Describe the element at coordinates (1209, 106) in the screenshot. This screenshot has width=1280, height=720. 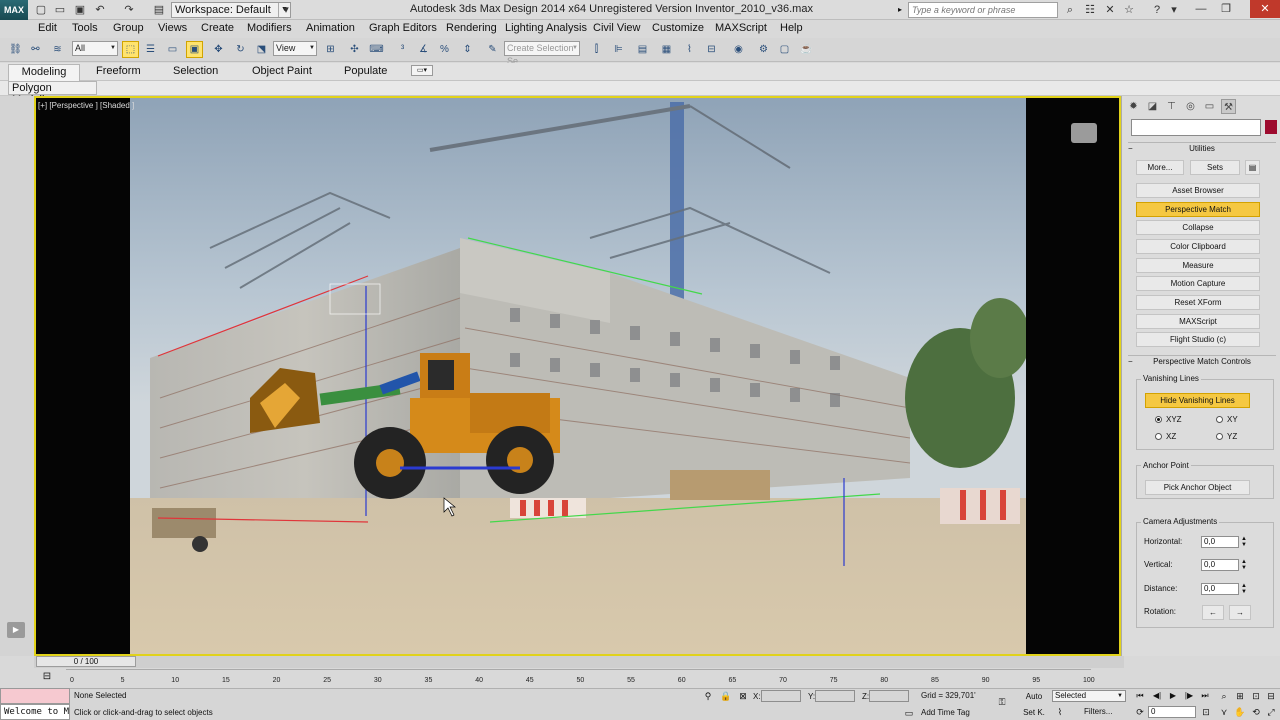
I see `display-tab-icon: ▭` at that location.